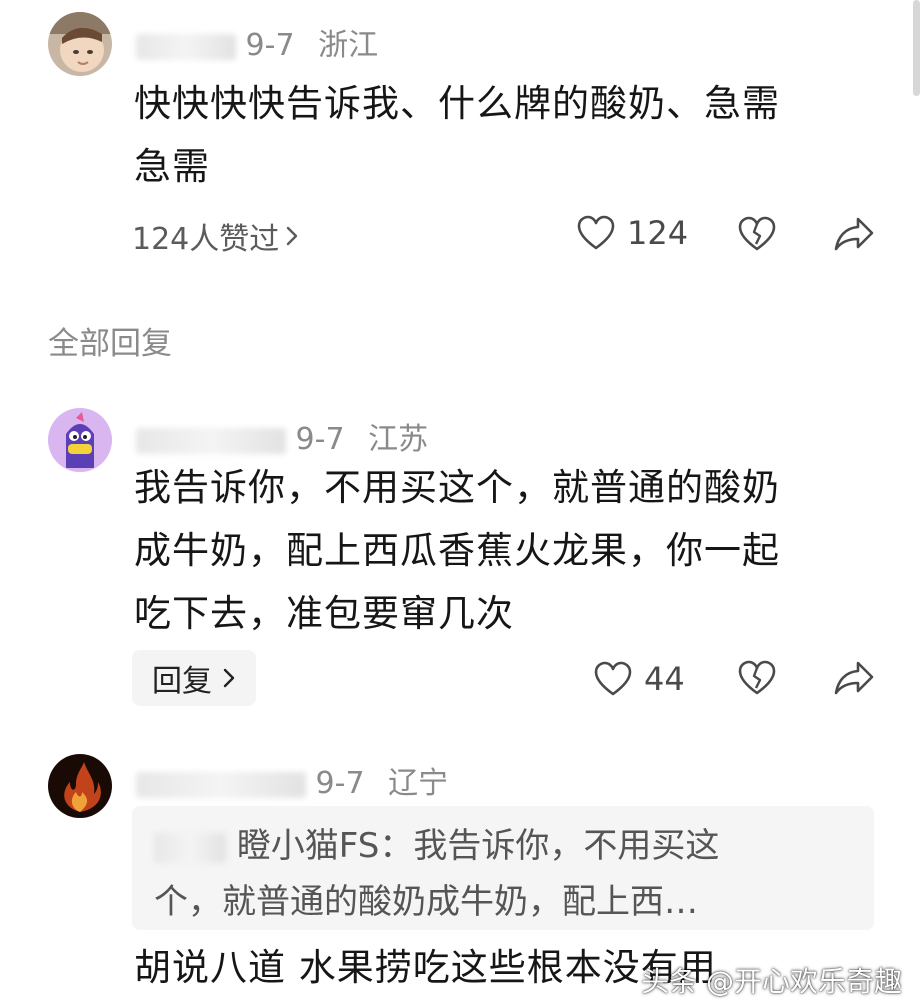  I want to click on comment-location: 浙江, so click(348, 45).